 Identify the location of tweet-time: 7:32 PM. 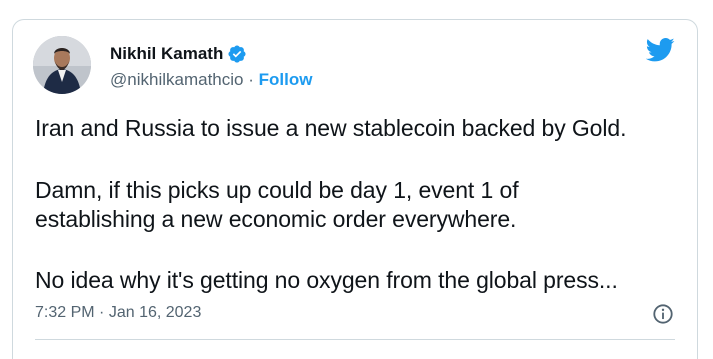
(65, 312).